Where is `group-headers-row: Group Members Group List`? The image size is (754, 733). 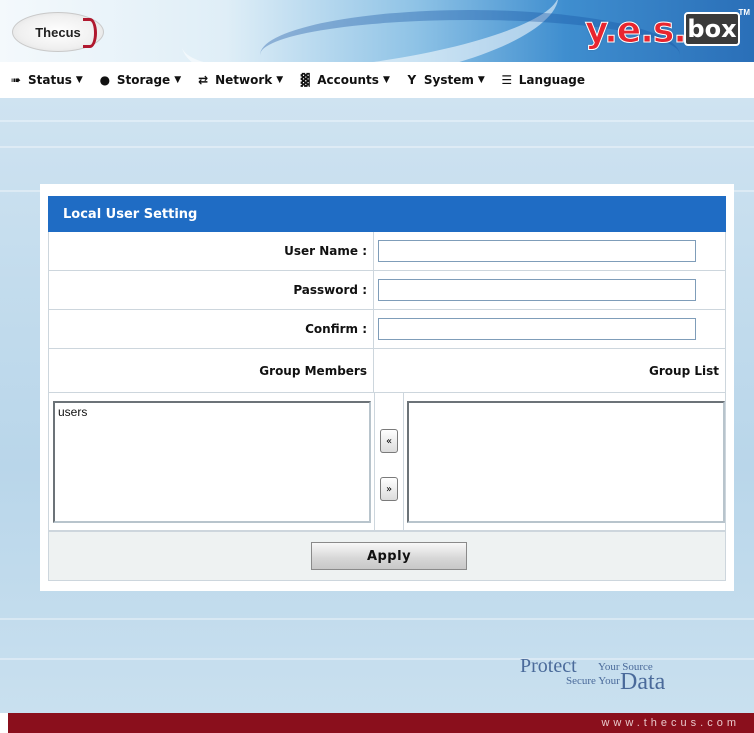 group-headers-row: Group Members Group List is located at coordinates (387, 371).